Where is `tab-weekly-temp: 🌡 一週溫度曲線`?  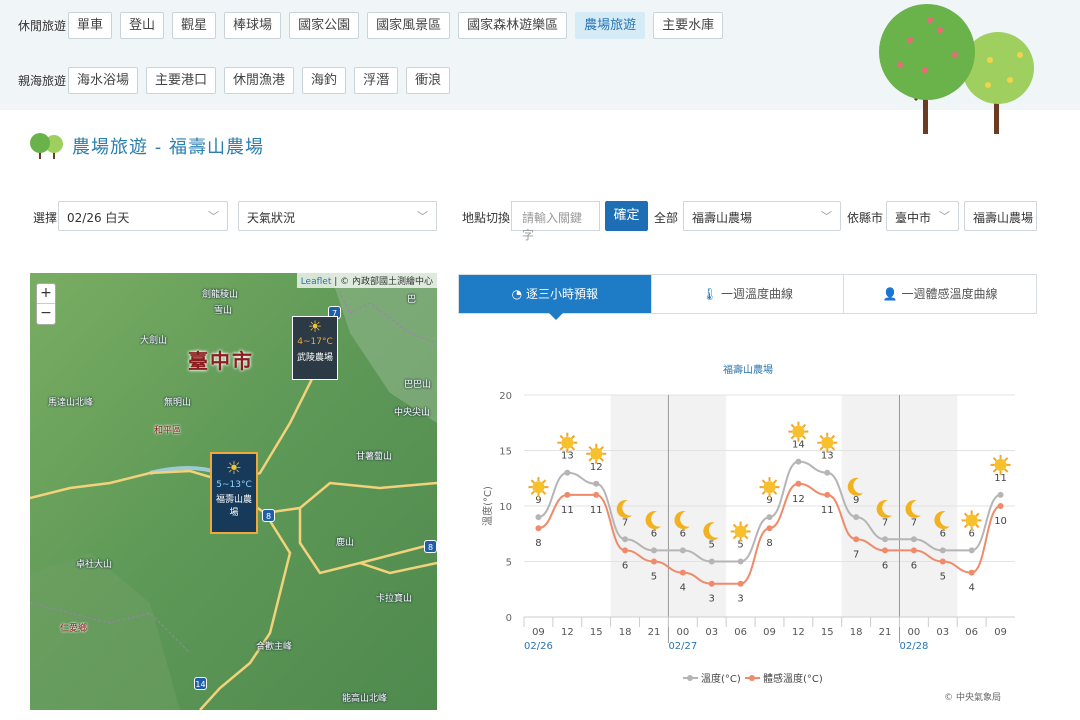 tab-weekly-temp: 🌡 一週溫度曲線 is located at coordinates (748, 294).